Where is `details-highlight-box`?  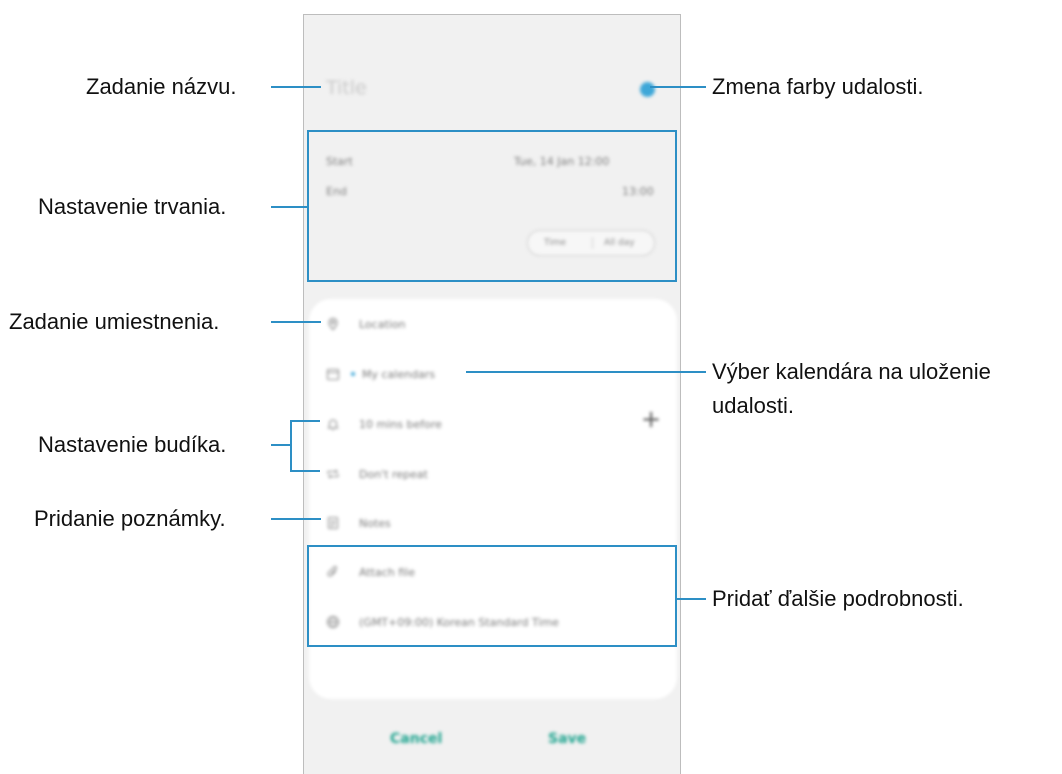 details-highlight-box is located at coordinates (492, 596).